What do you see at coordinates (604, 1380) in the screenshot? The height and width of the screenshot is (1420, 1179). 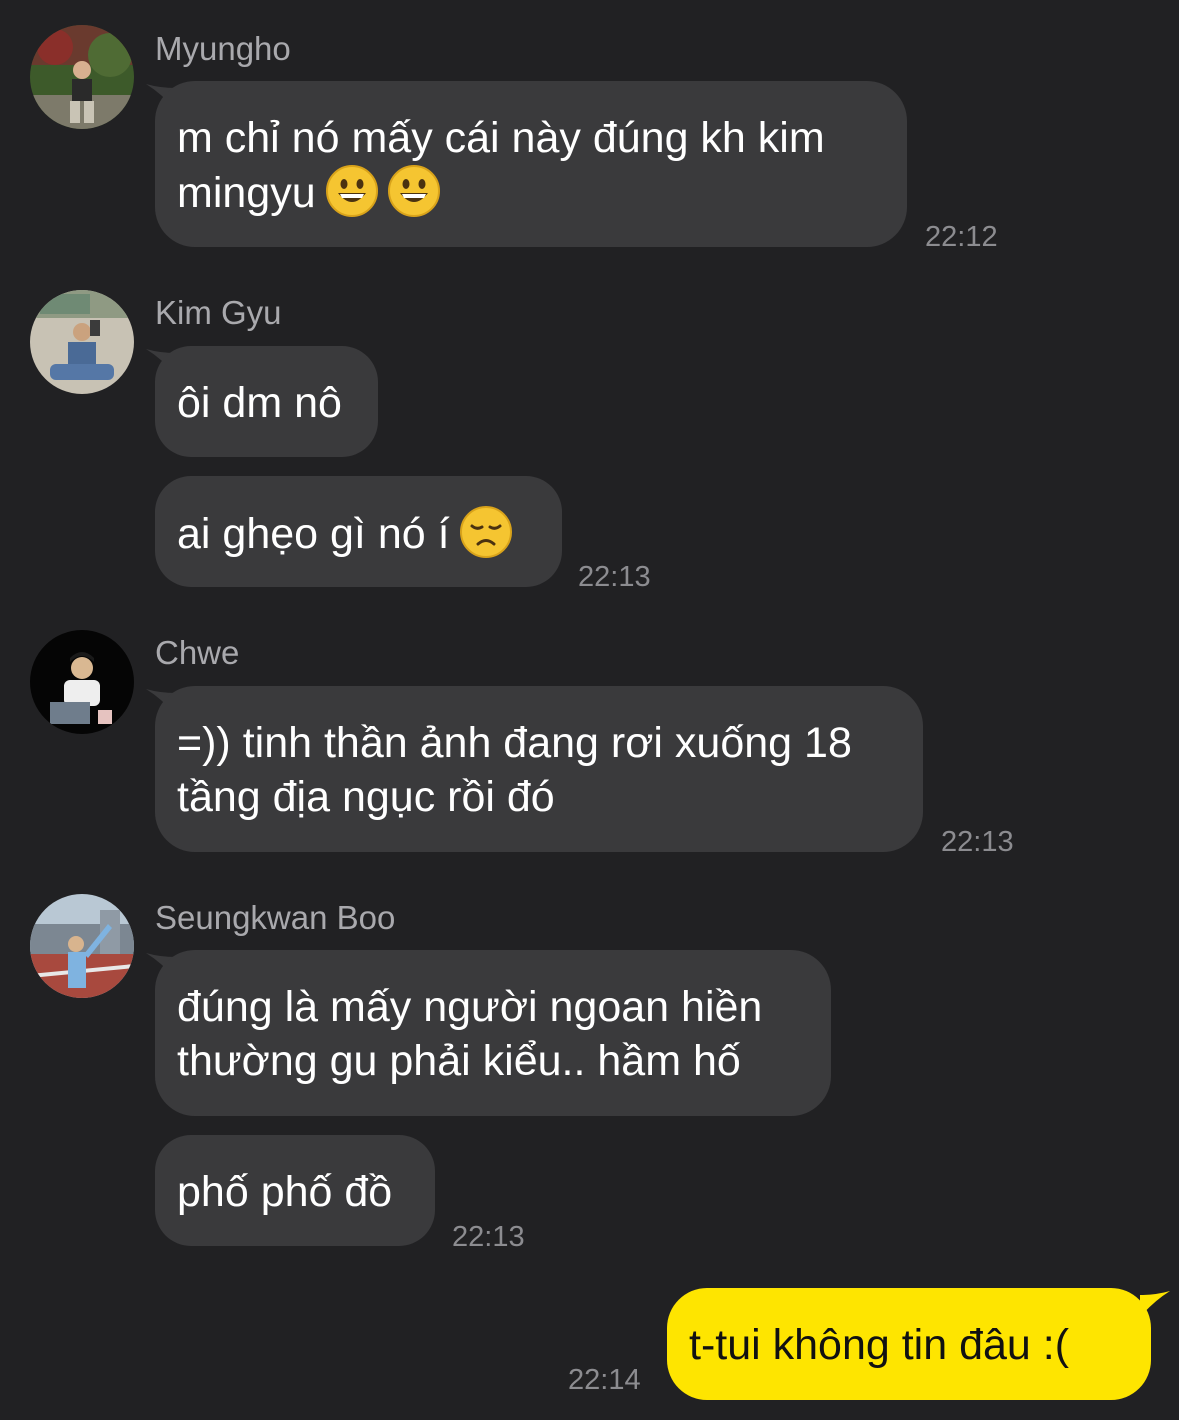 I see `message-timestamp: 22:14` at bounding box center [604, 1380].